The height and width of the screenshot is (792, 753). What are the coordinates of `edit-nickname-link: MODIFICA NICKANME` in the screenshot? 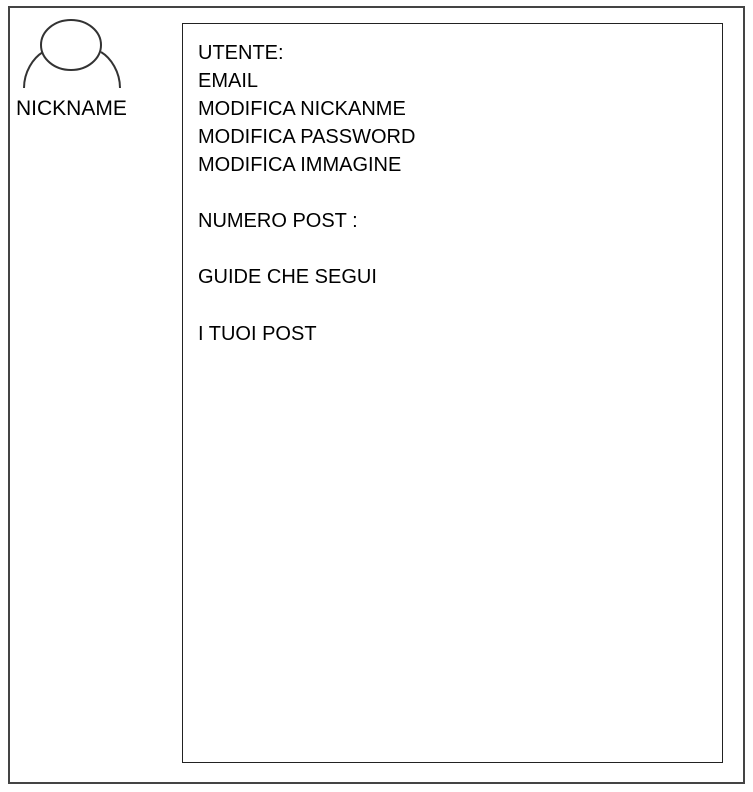 It's located at (302, 109).